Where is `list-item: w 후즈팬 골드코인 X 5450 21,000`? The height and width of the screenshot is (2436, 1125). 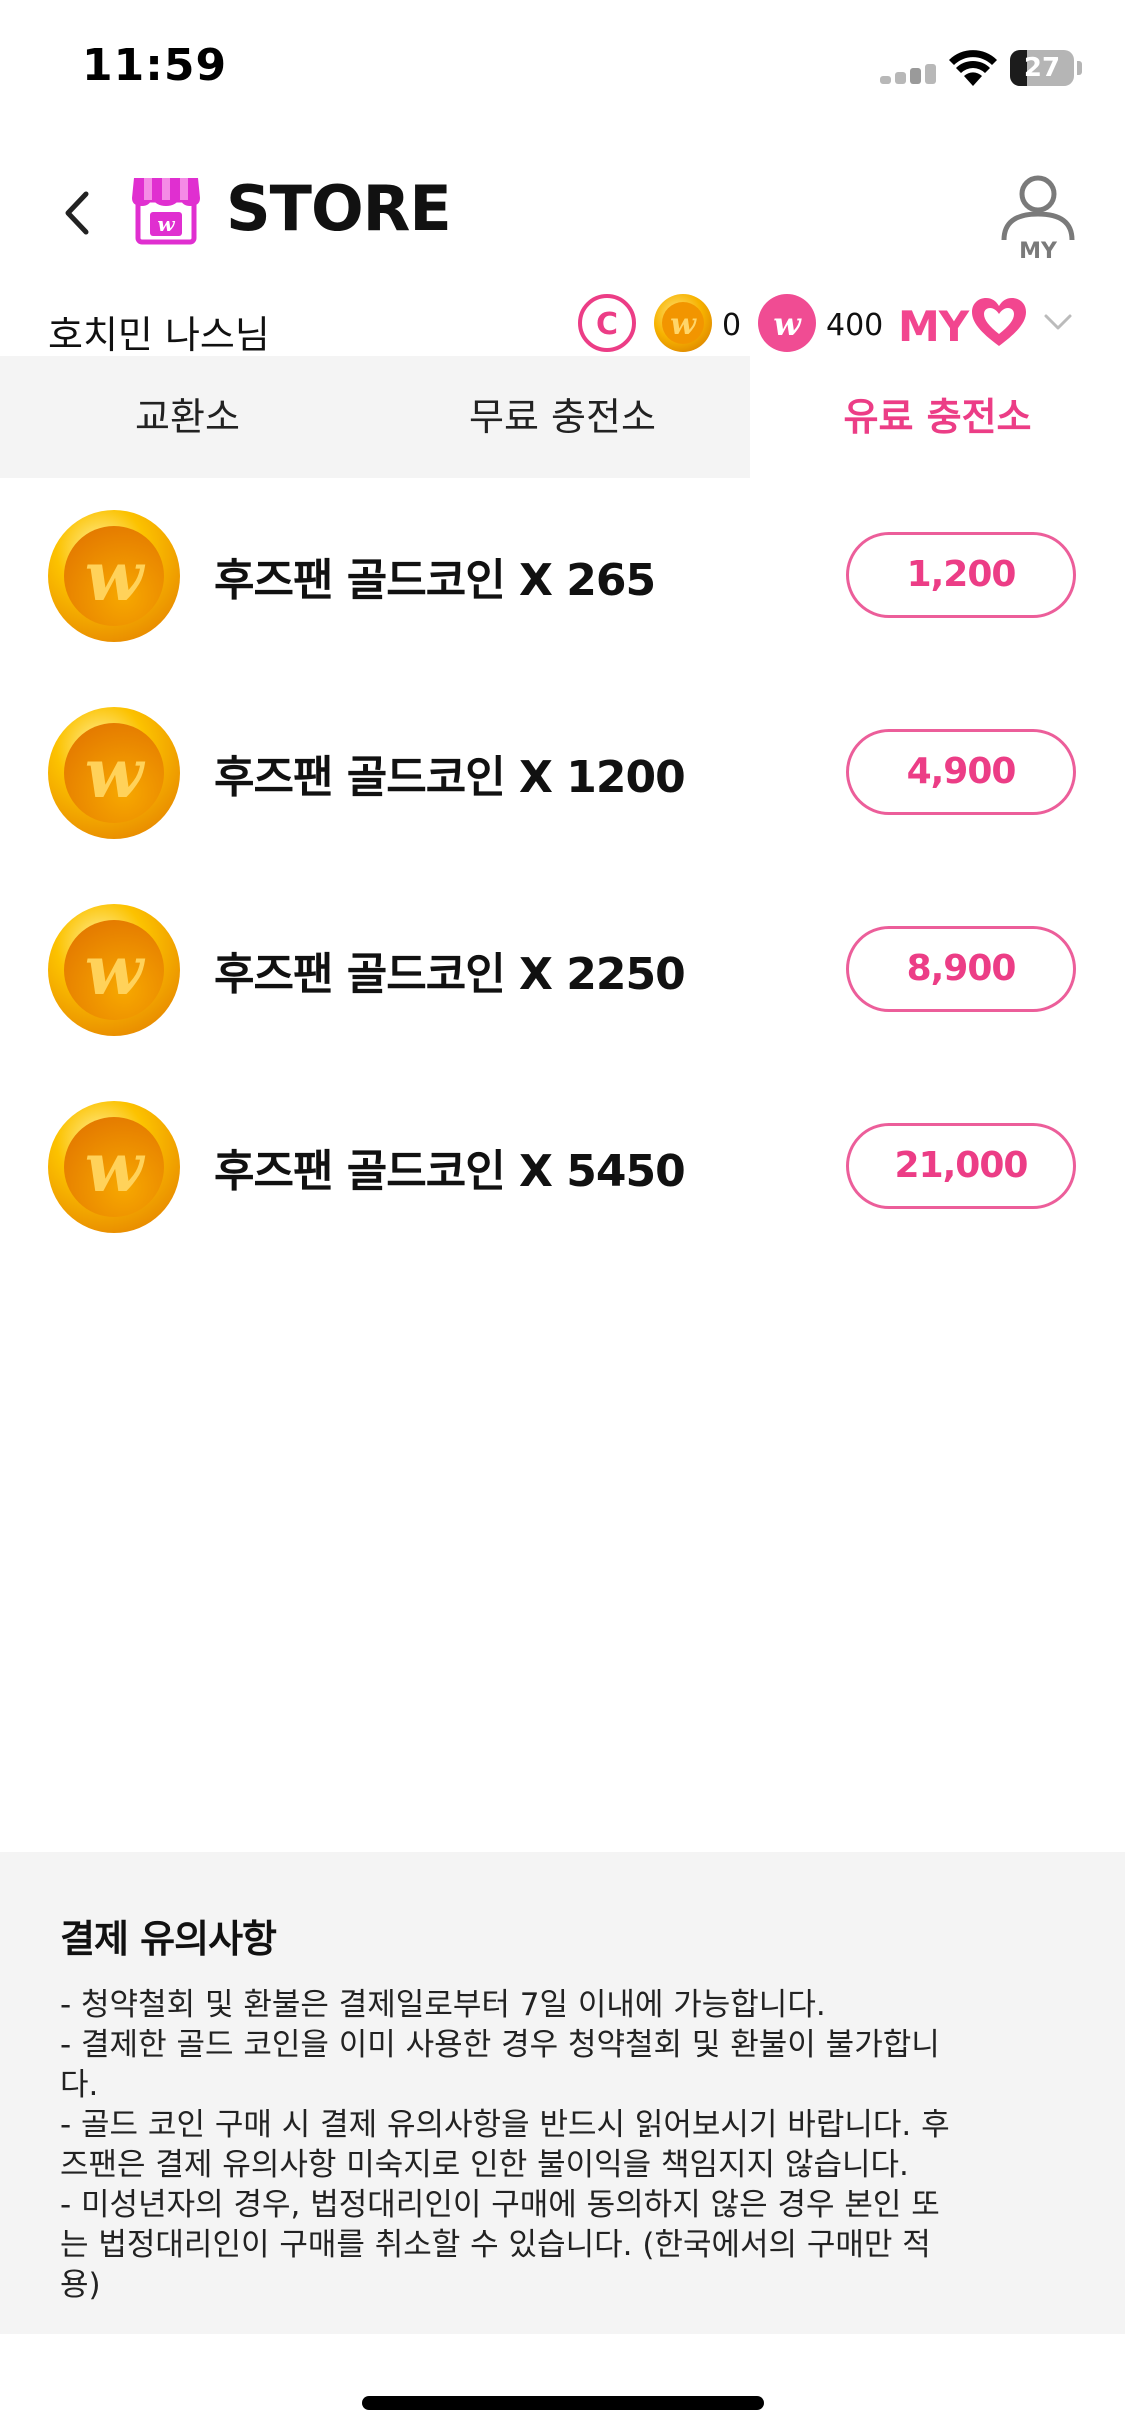
list-item: w 후즈팬 골드코인 X 5450 21,000 is located at coordinates (562, 1167).